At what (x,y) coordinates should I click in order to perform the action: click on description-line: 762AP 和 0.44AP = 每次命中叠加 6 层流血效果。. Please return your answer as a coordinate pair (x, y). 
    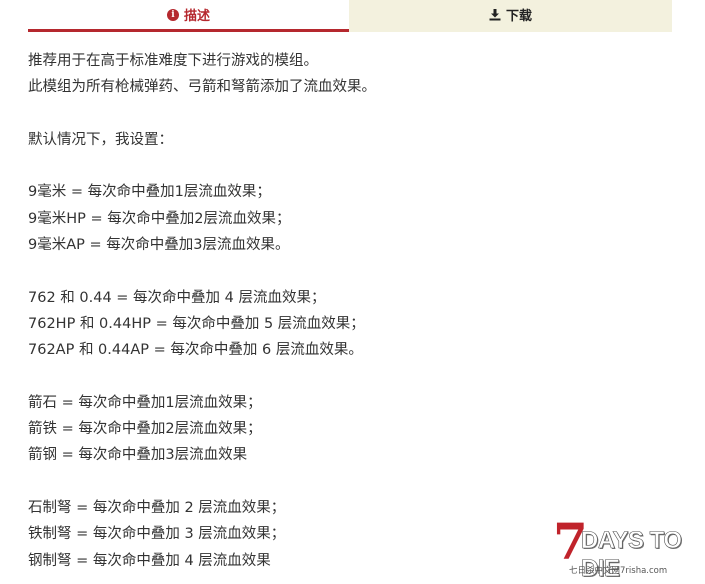
    Looking at the image, I should click on (195, 350).